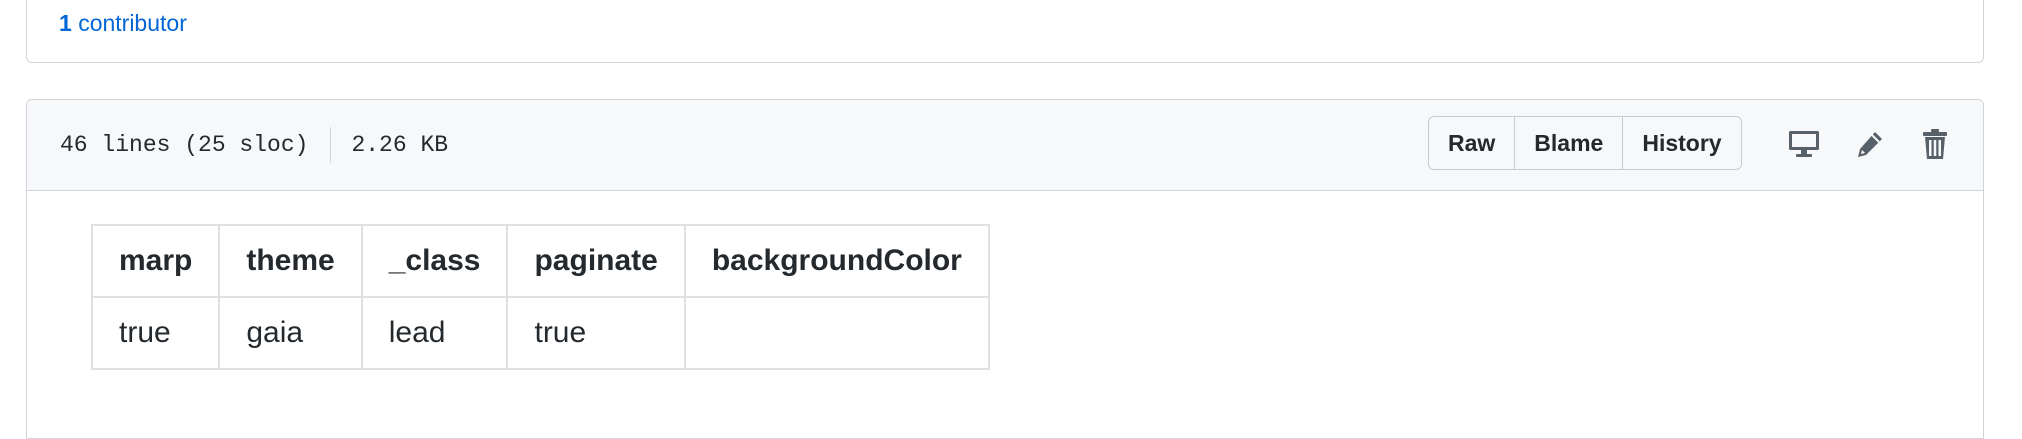 The image size is (2022, 439). I want to click on header-cell-class: _class, so click(434, 261).